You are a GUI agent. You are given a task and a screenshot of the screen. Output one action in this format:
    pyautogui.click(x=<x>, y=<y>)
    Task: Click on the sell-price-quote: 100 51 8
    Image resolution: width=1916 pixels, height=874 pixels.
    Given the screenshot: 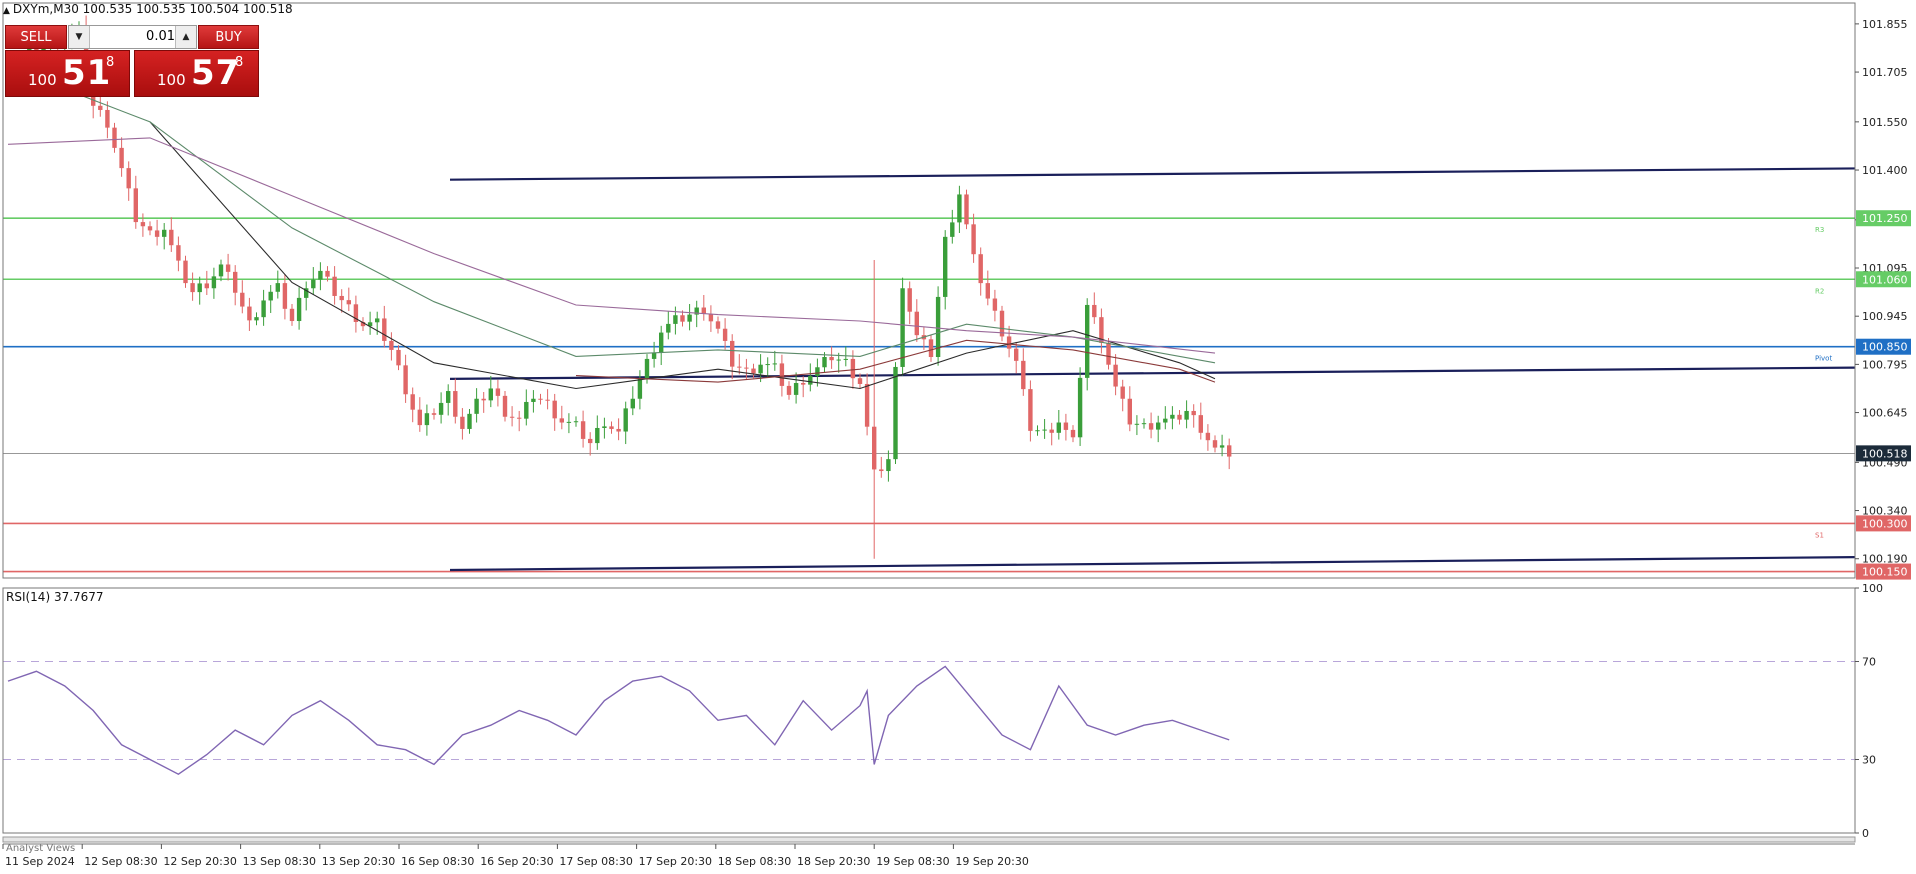 What is the action you would take?
    pyautogui.click(x=67, y=73)
    